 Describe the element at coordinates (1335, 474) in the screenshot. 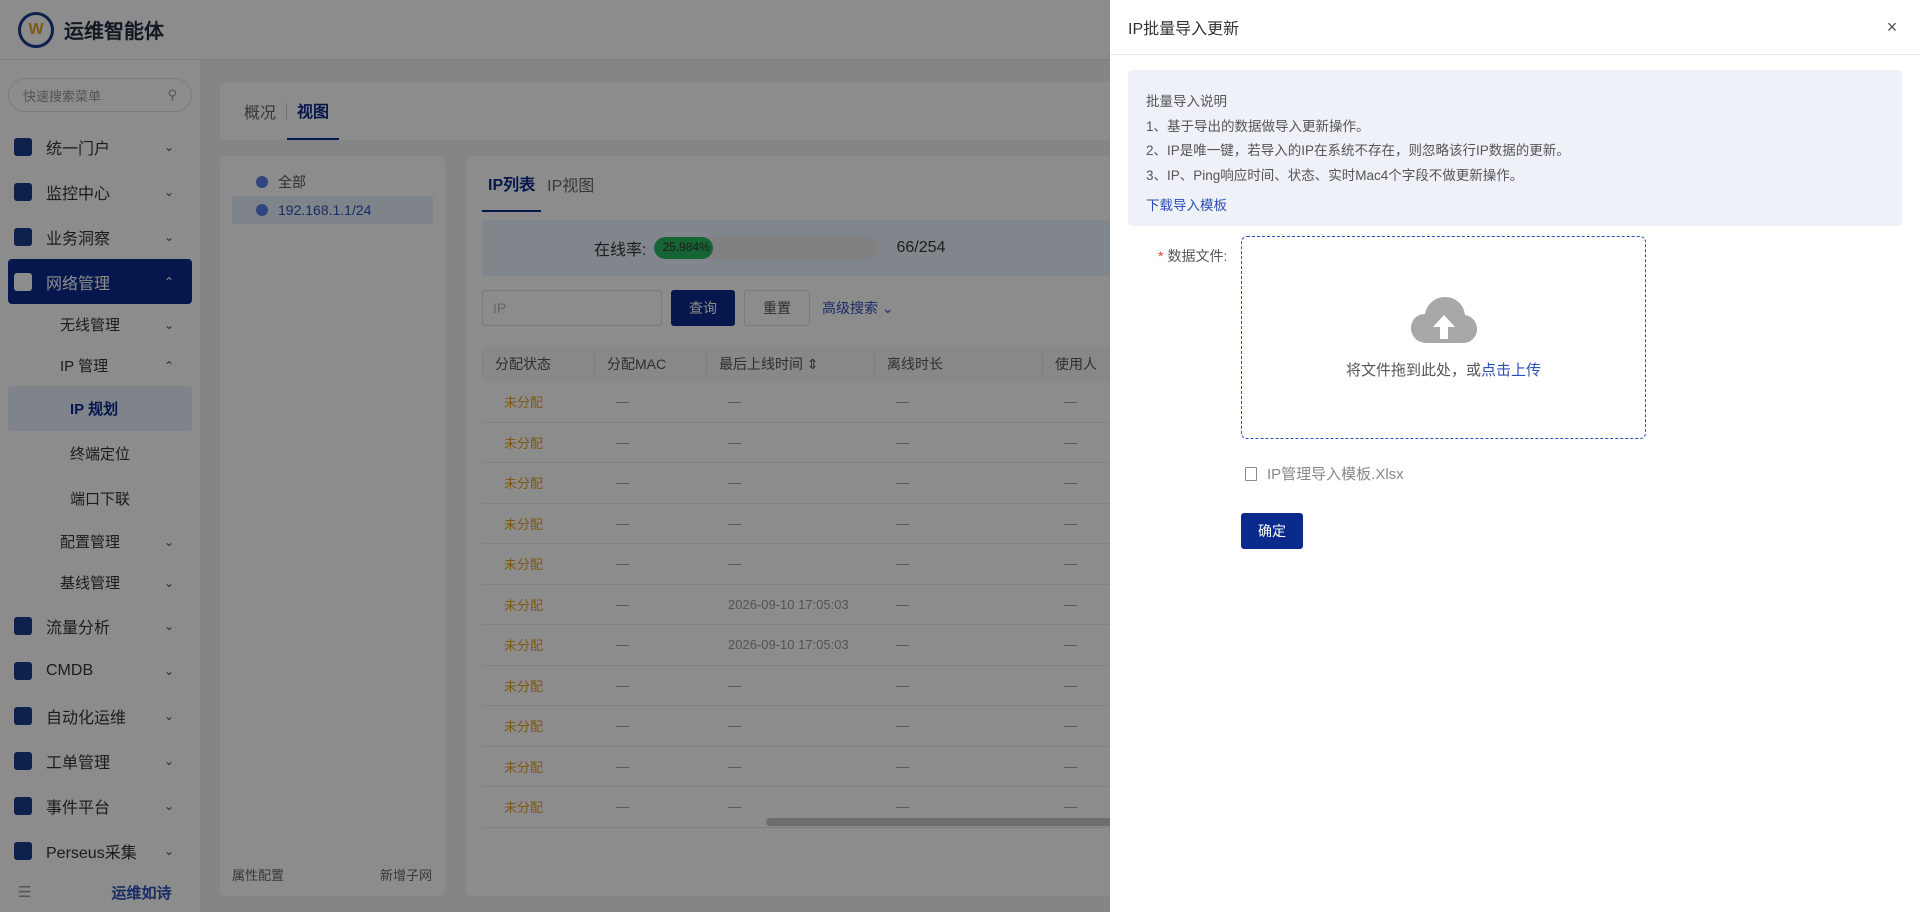

I see `uploaded-file-name: IP管理导入模板.Xlsx` at that location.